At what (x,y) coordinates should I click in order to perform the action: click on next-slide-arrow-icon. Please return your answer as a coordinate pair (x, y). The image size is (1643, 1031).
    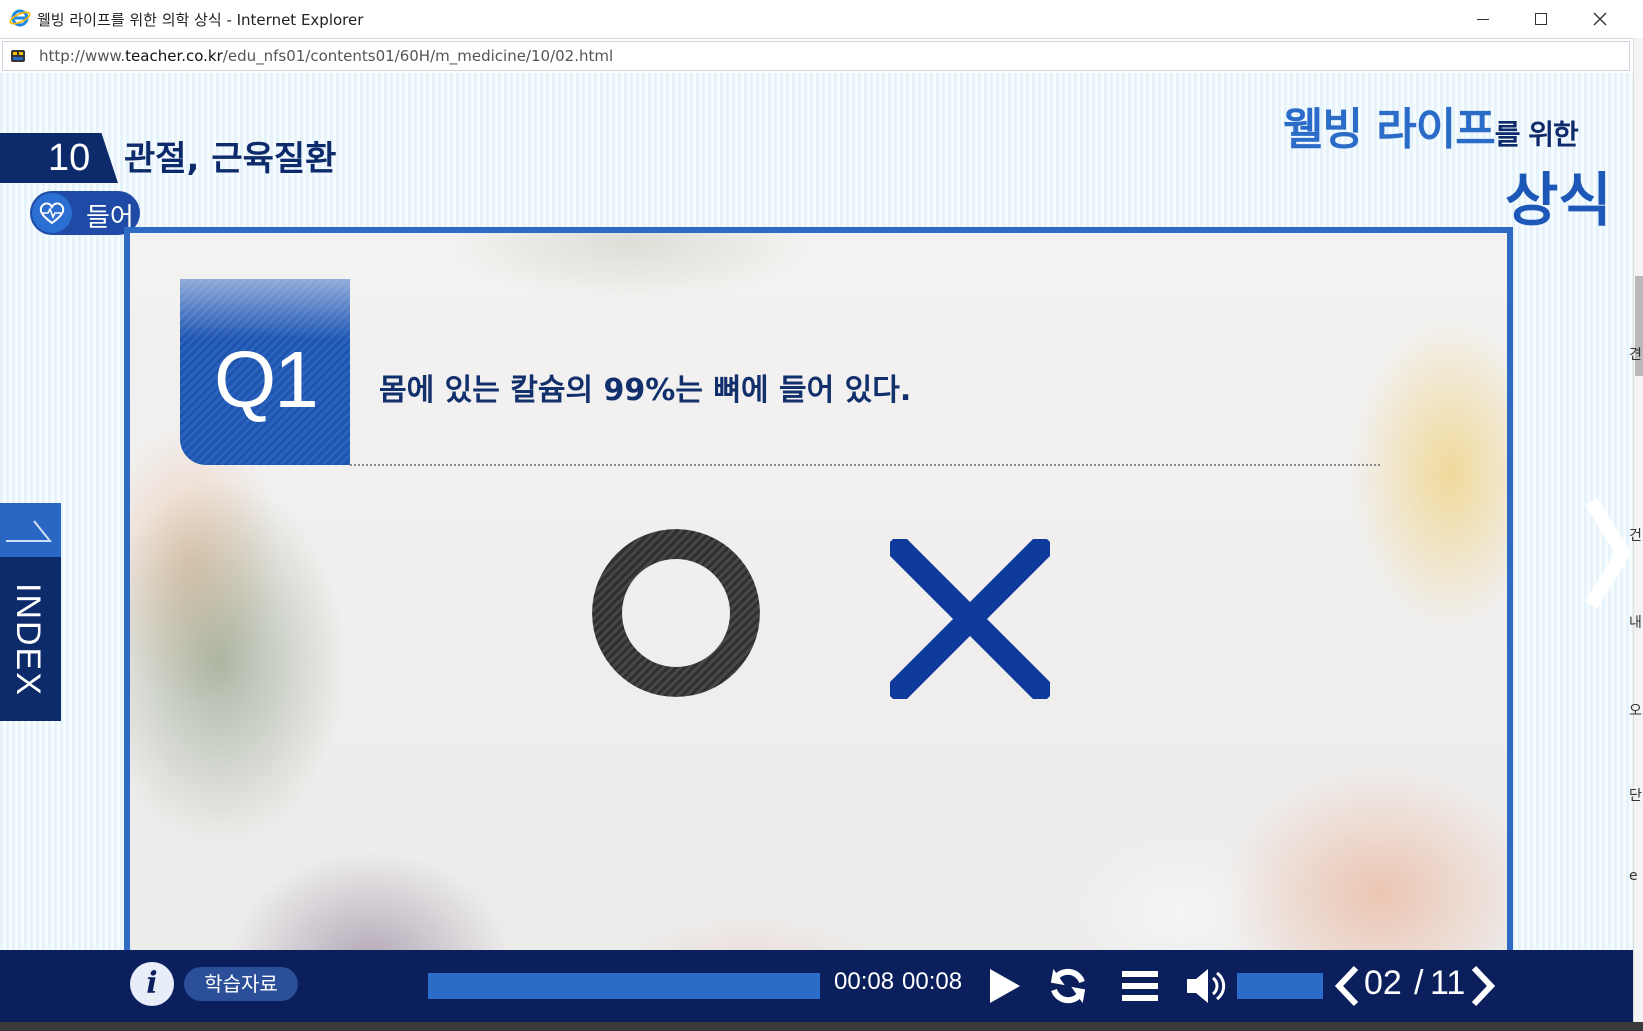
    Looking at the image, I should click on (1608, 553).